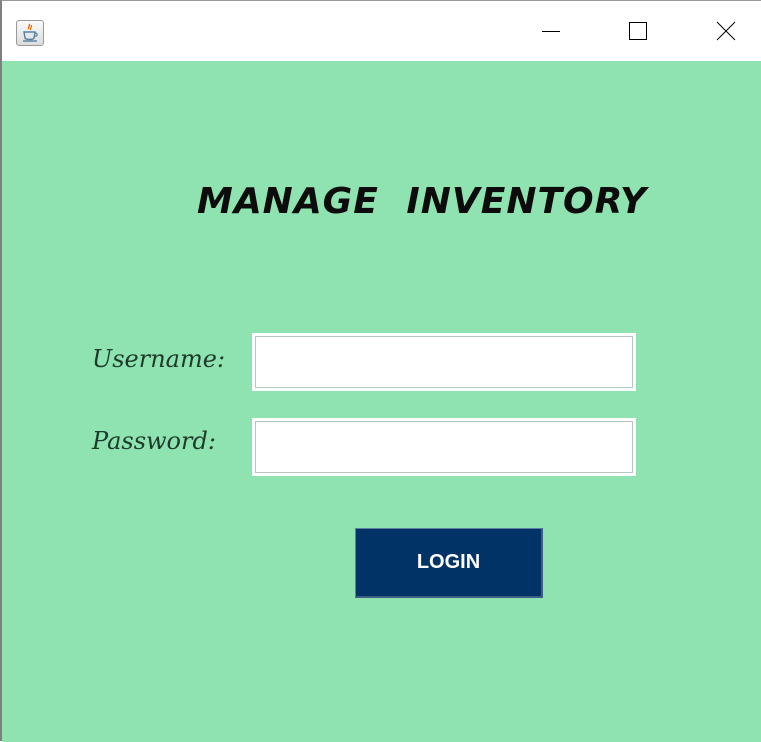 The width and height of the screenshot is (761, 742). Describe the element at coordinates (449, 563) in the screenshot. I see `login-button: LOGIN` at that location.